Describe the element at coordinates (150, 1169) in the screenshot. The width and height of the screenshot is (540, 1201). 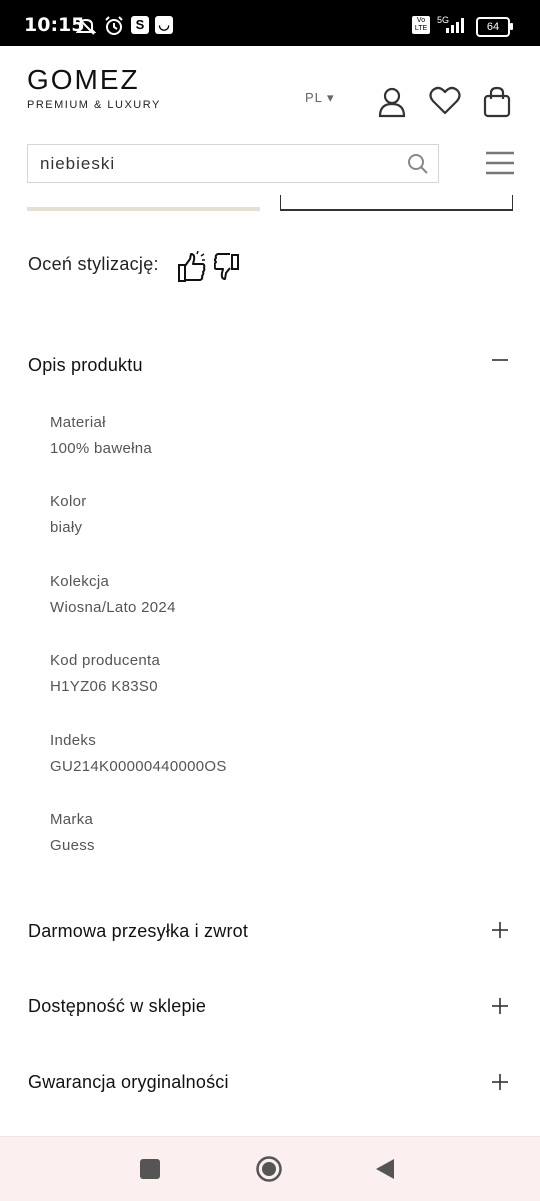
I see `recent-apps-button` at that location.